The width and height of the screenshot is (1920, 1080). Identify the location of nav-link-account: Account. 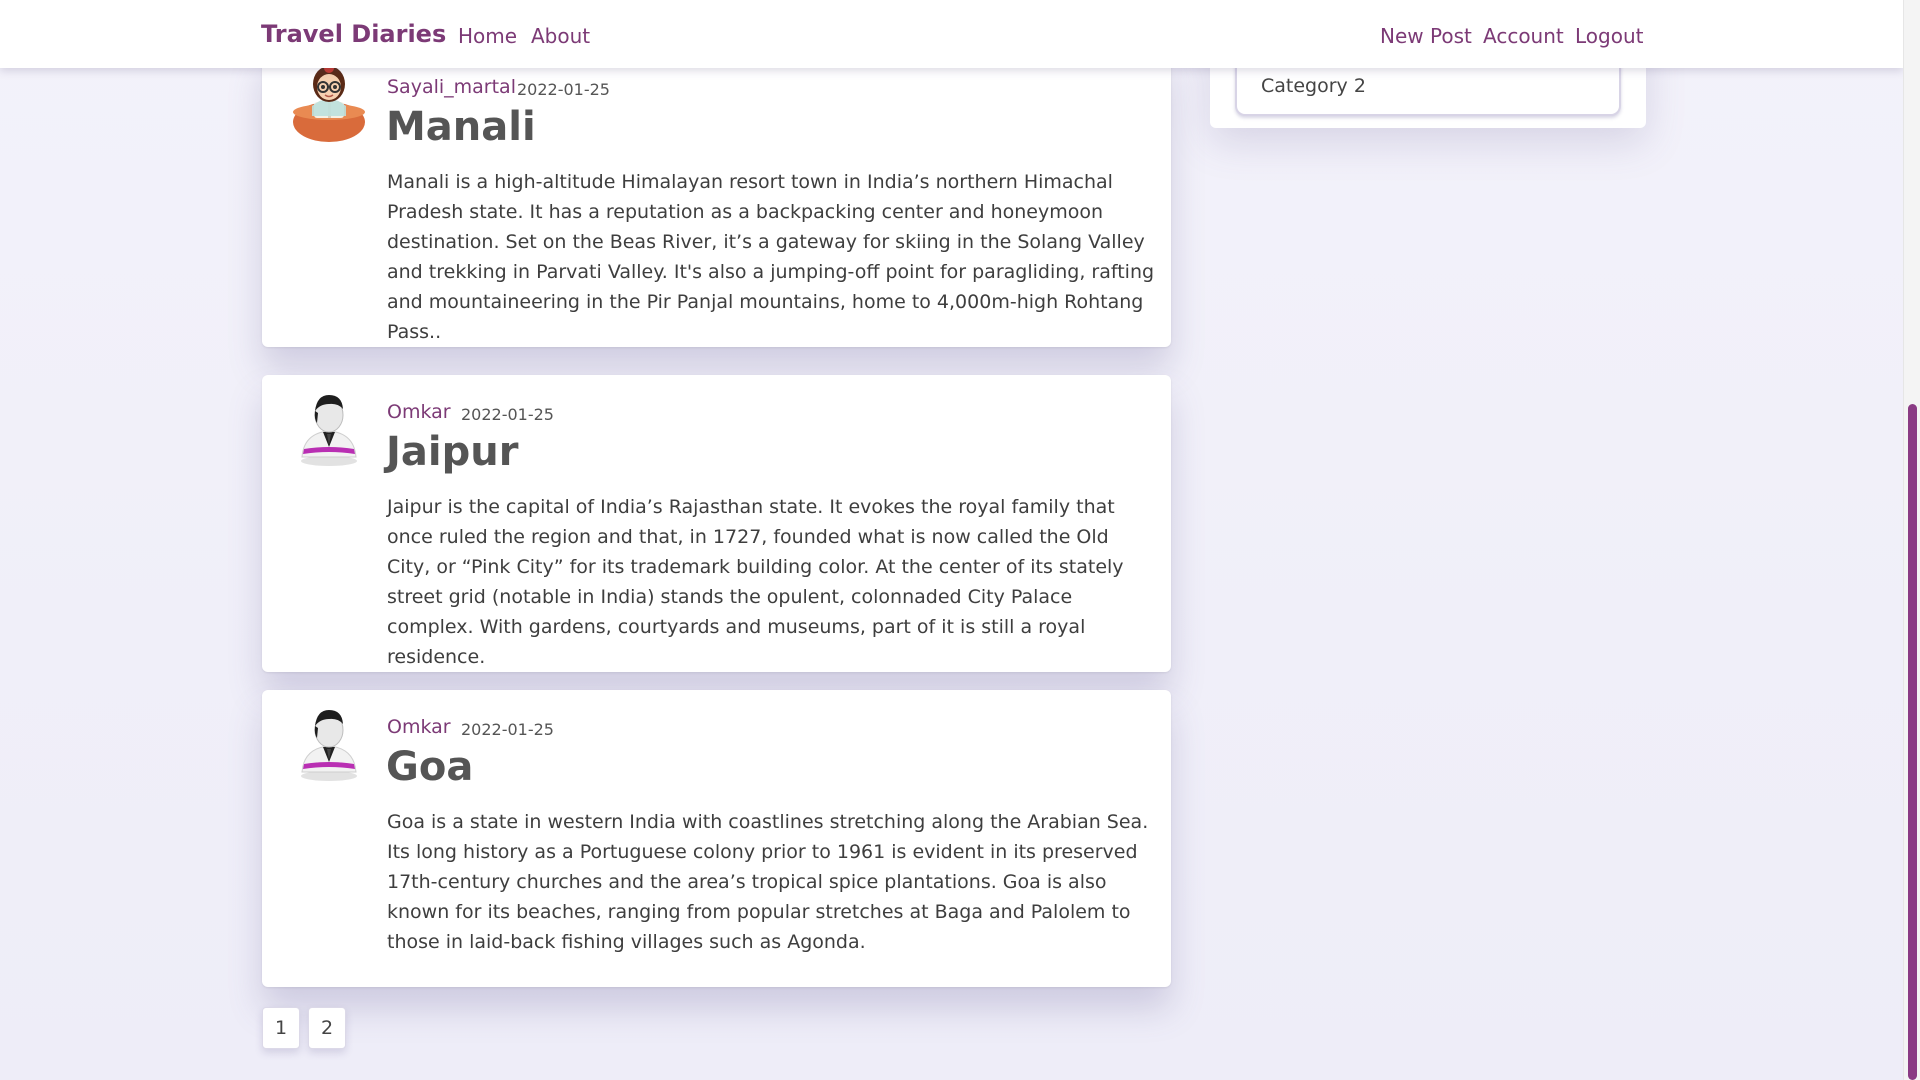
(1523, 36).